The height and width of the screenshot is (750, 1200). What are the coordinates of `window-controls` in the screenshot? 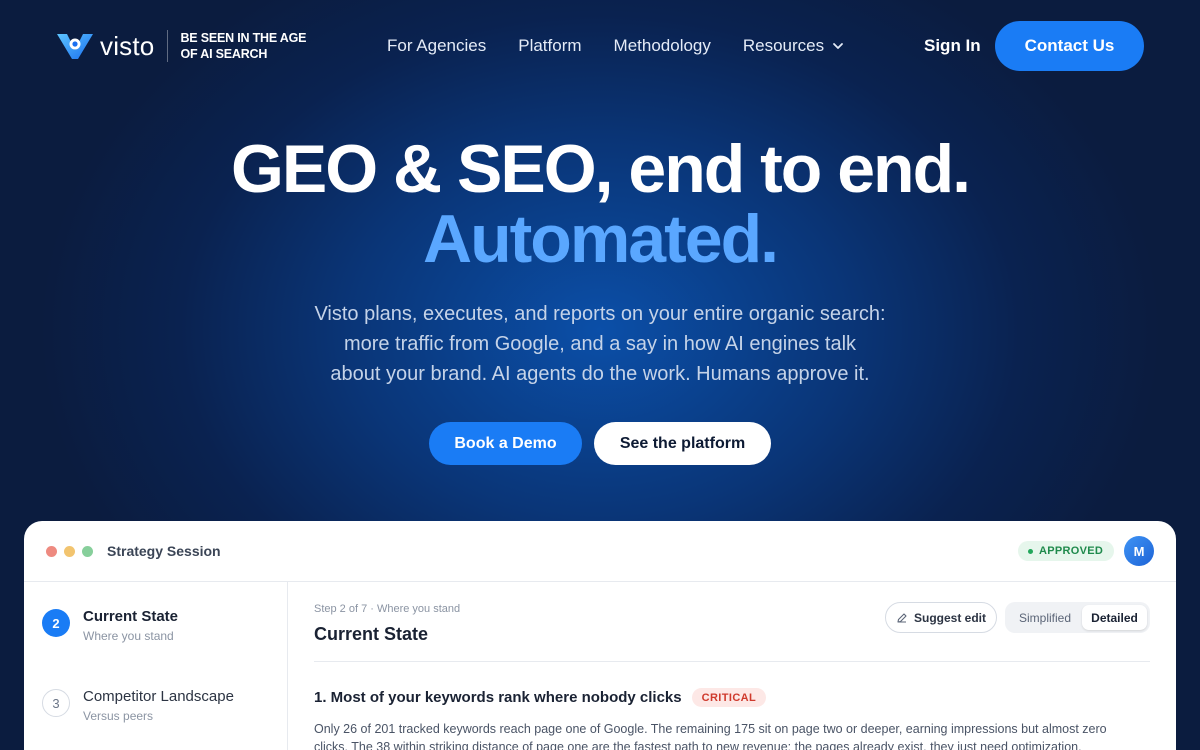 It's located at (69, 551).